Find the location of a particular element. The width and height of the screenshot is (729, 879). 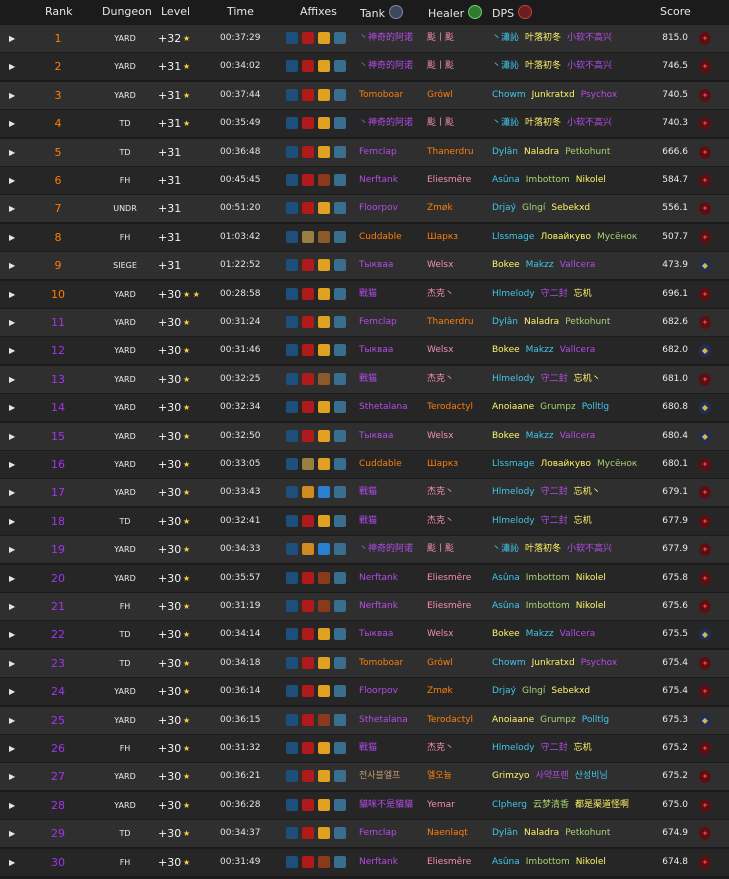

dps-name: Glngí is located at coordinates (533, 208).